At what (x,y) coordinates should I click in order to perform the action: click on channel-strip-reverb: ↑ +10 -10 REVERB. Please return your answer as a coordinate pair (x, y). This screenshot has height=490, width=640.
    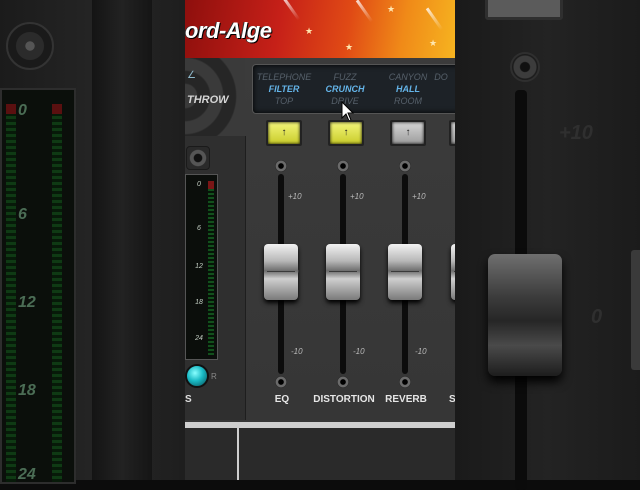
    Looking at the image, I should click on (406, 264).